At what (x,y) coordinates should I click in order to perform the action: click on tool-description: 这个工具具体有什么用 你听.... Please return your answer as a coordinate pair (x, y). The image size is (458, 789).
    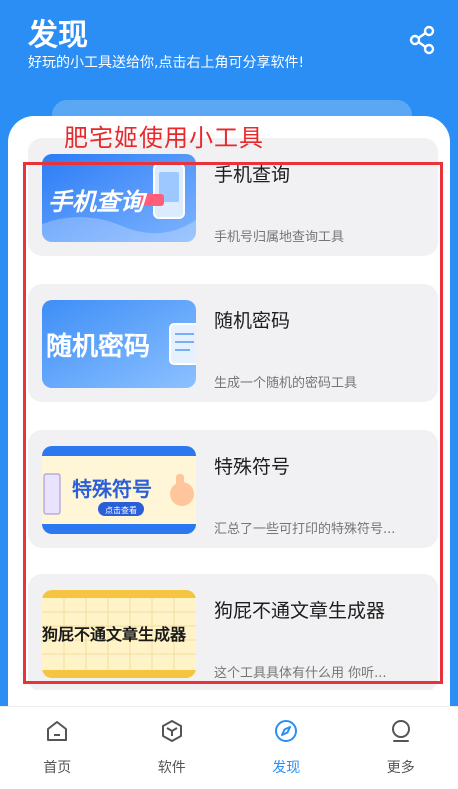
    Looking at the image, I should click on (300, 673).